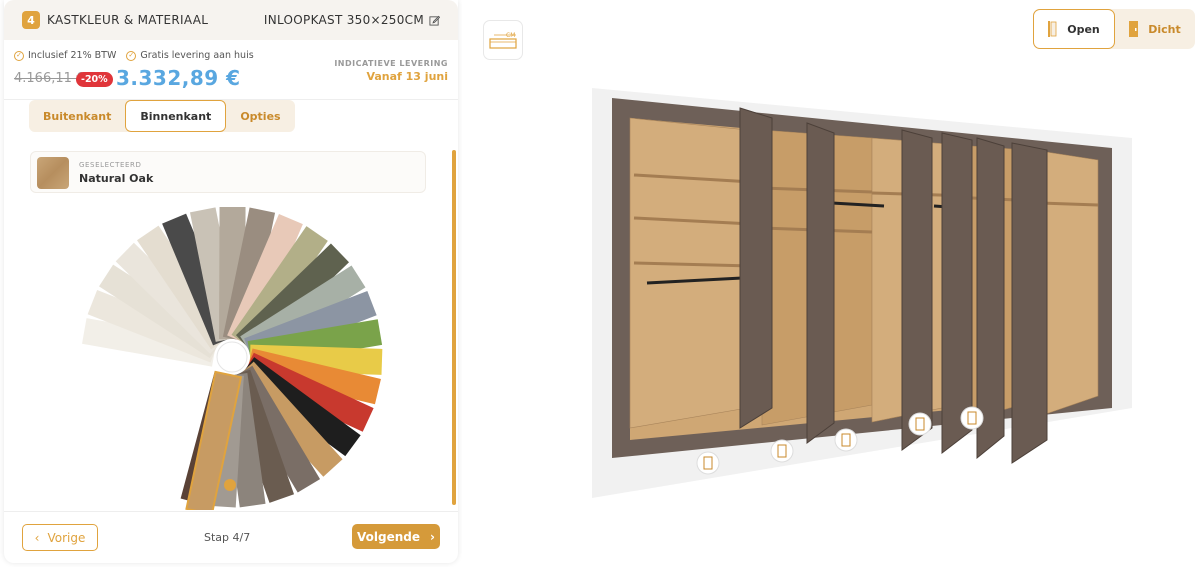 The width and height of the screenshot is (1200, 567). I want to click on next-label: Volgende, so click(389, 536).